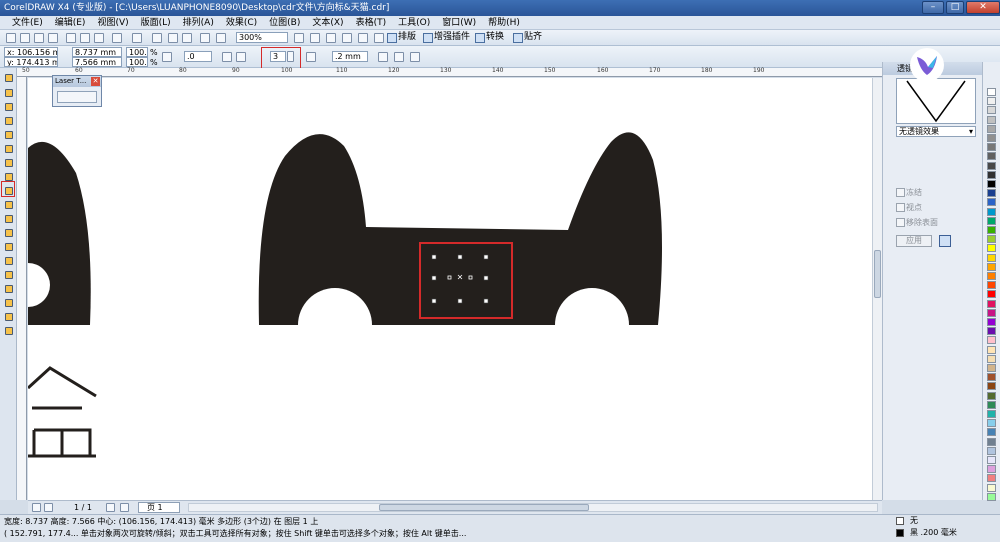  What do you see at coordinates (31, 62) in the screenshot?
I see `y-position-field: y: 174.413 mm` at bounding box center [31, 62].